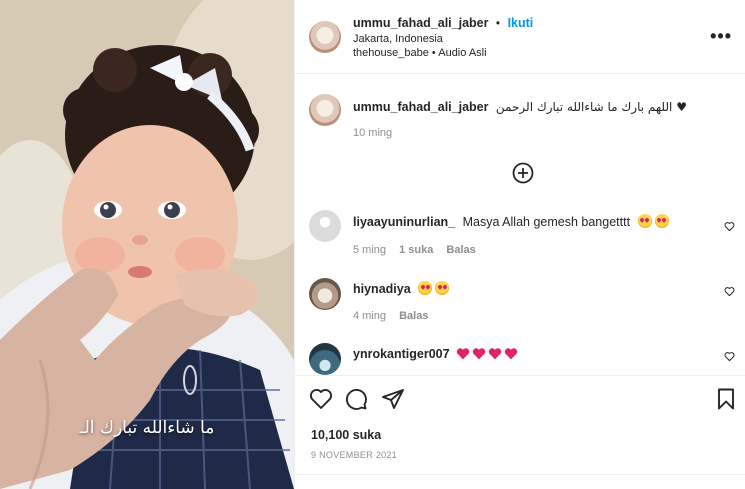  I want to click on video-overlay-text: ما شاءالله تبارك الـ, so click(147, 428).